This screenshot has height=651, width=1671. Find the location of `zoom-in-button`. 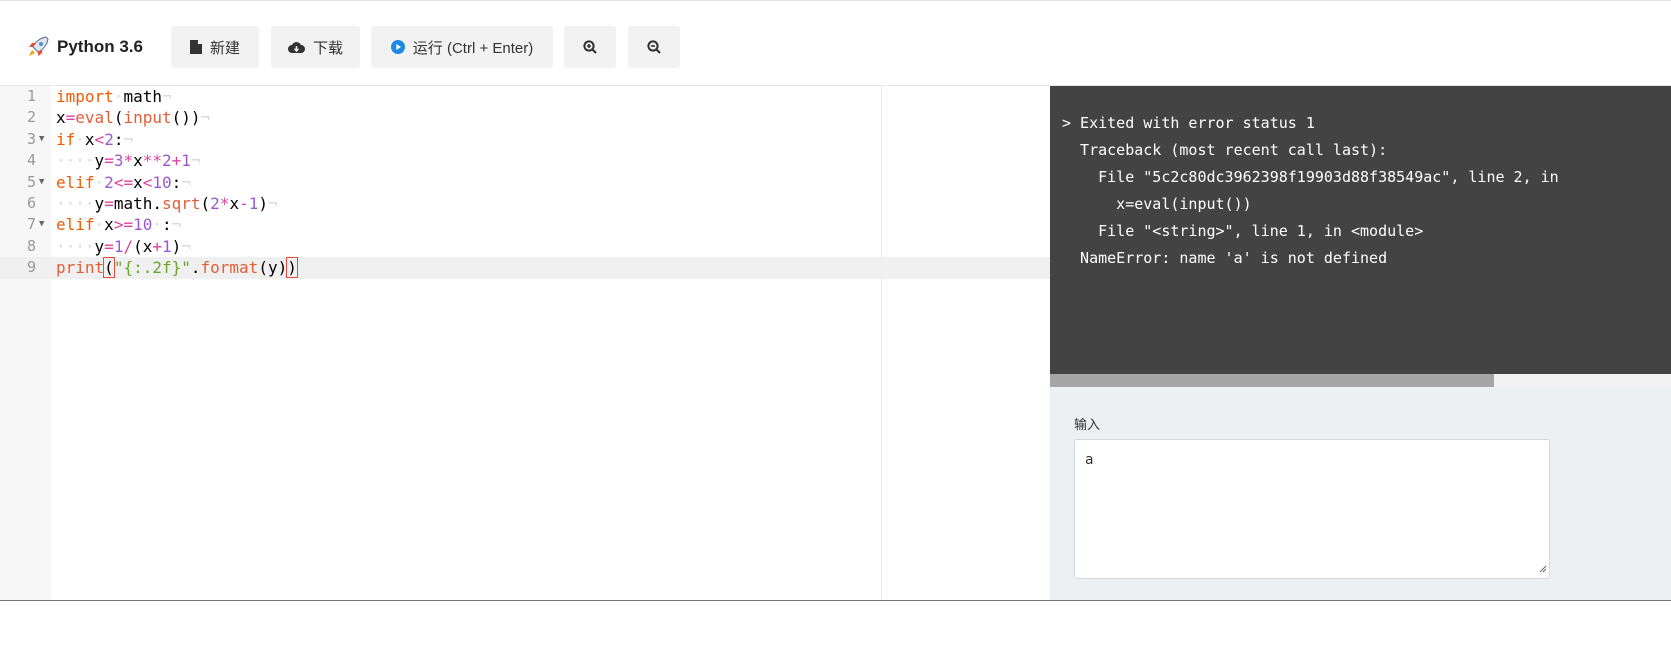

zoom-in-button is located at coordinates (590, 47).